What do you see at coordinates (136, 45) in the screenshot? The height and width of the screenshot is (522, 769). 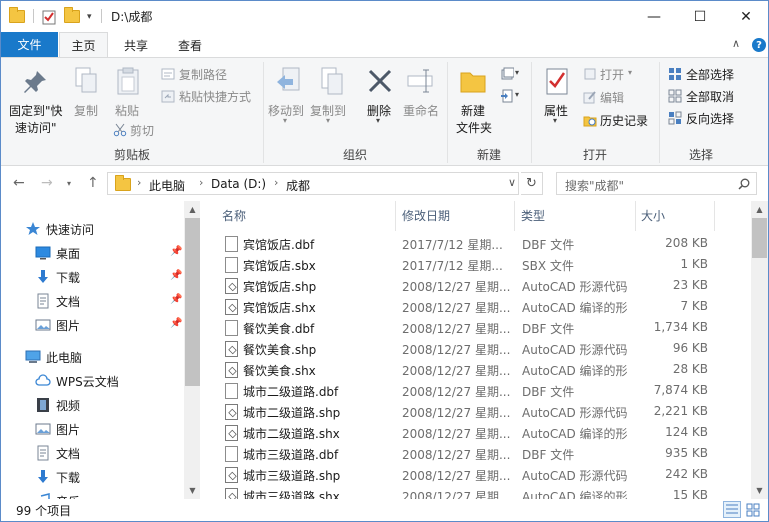 I see `tab-share: 共享` at bounding box center [136, 45].